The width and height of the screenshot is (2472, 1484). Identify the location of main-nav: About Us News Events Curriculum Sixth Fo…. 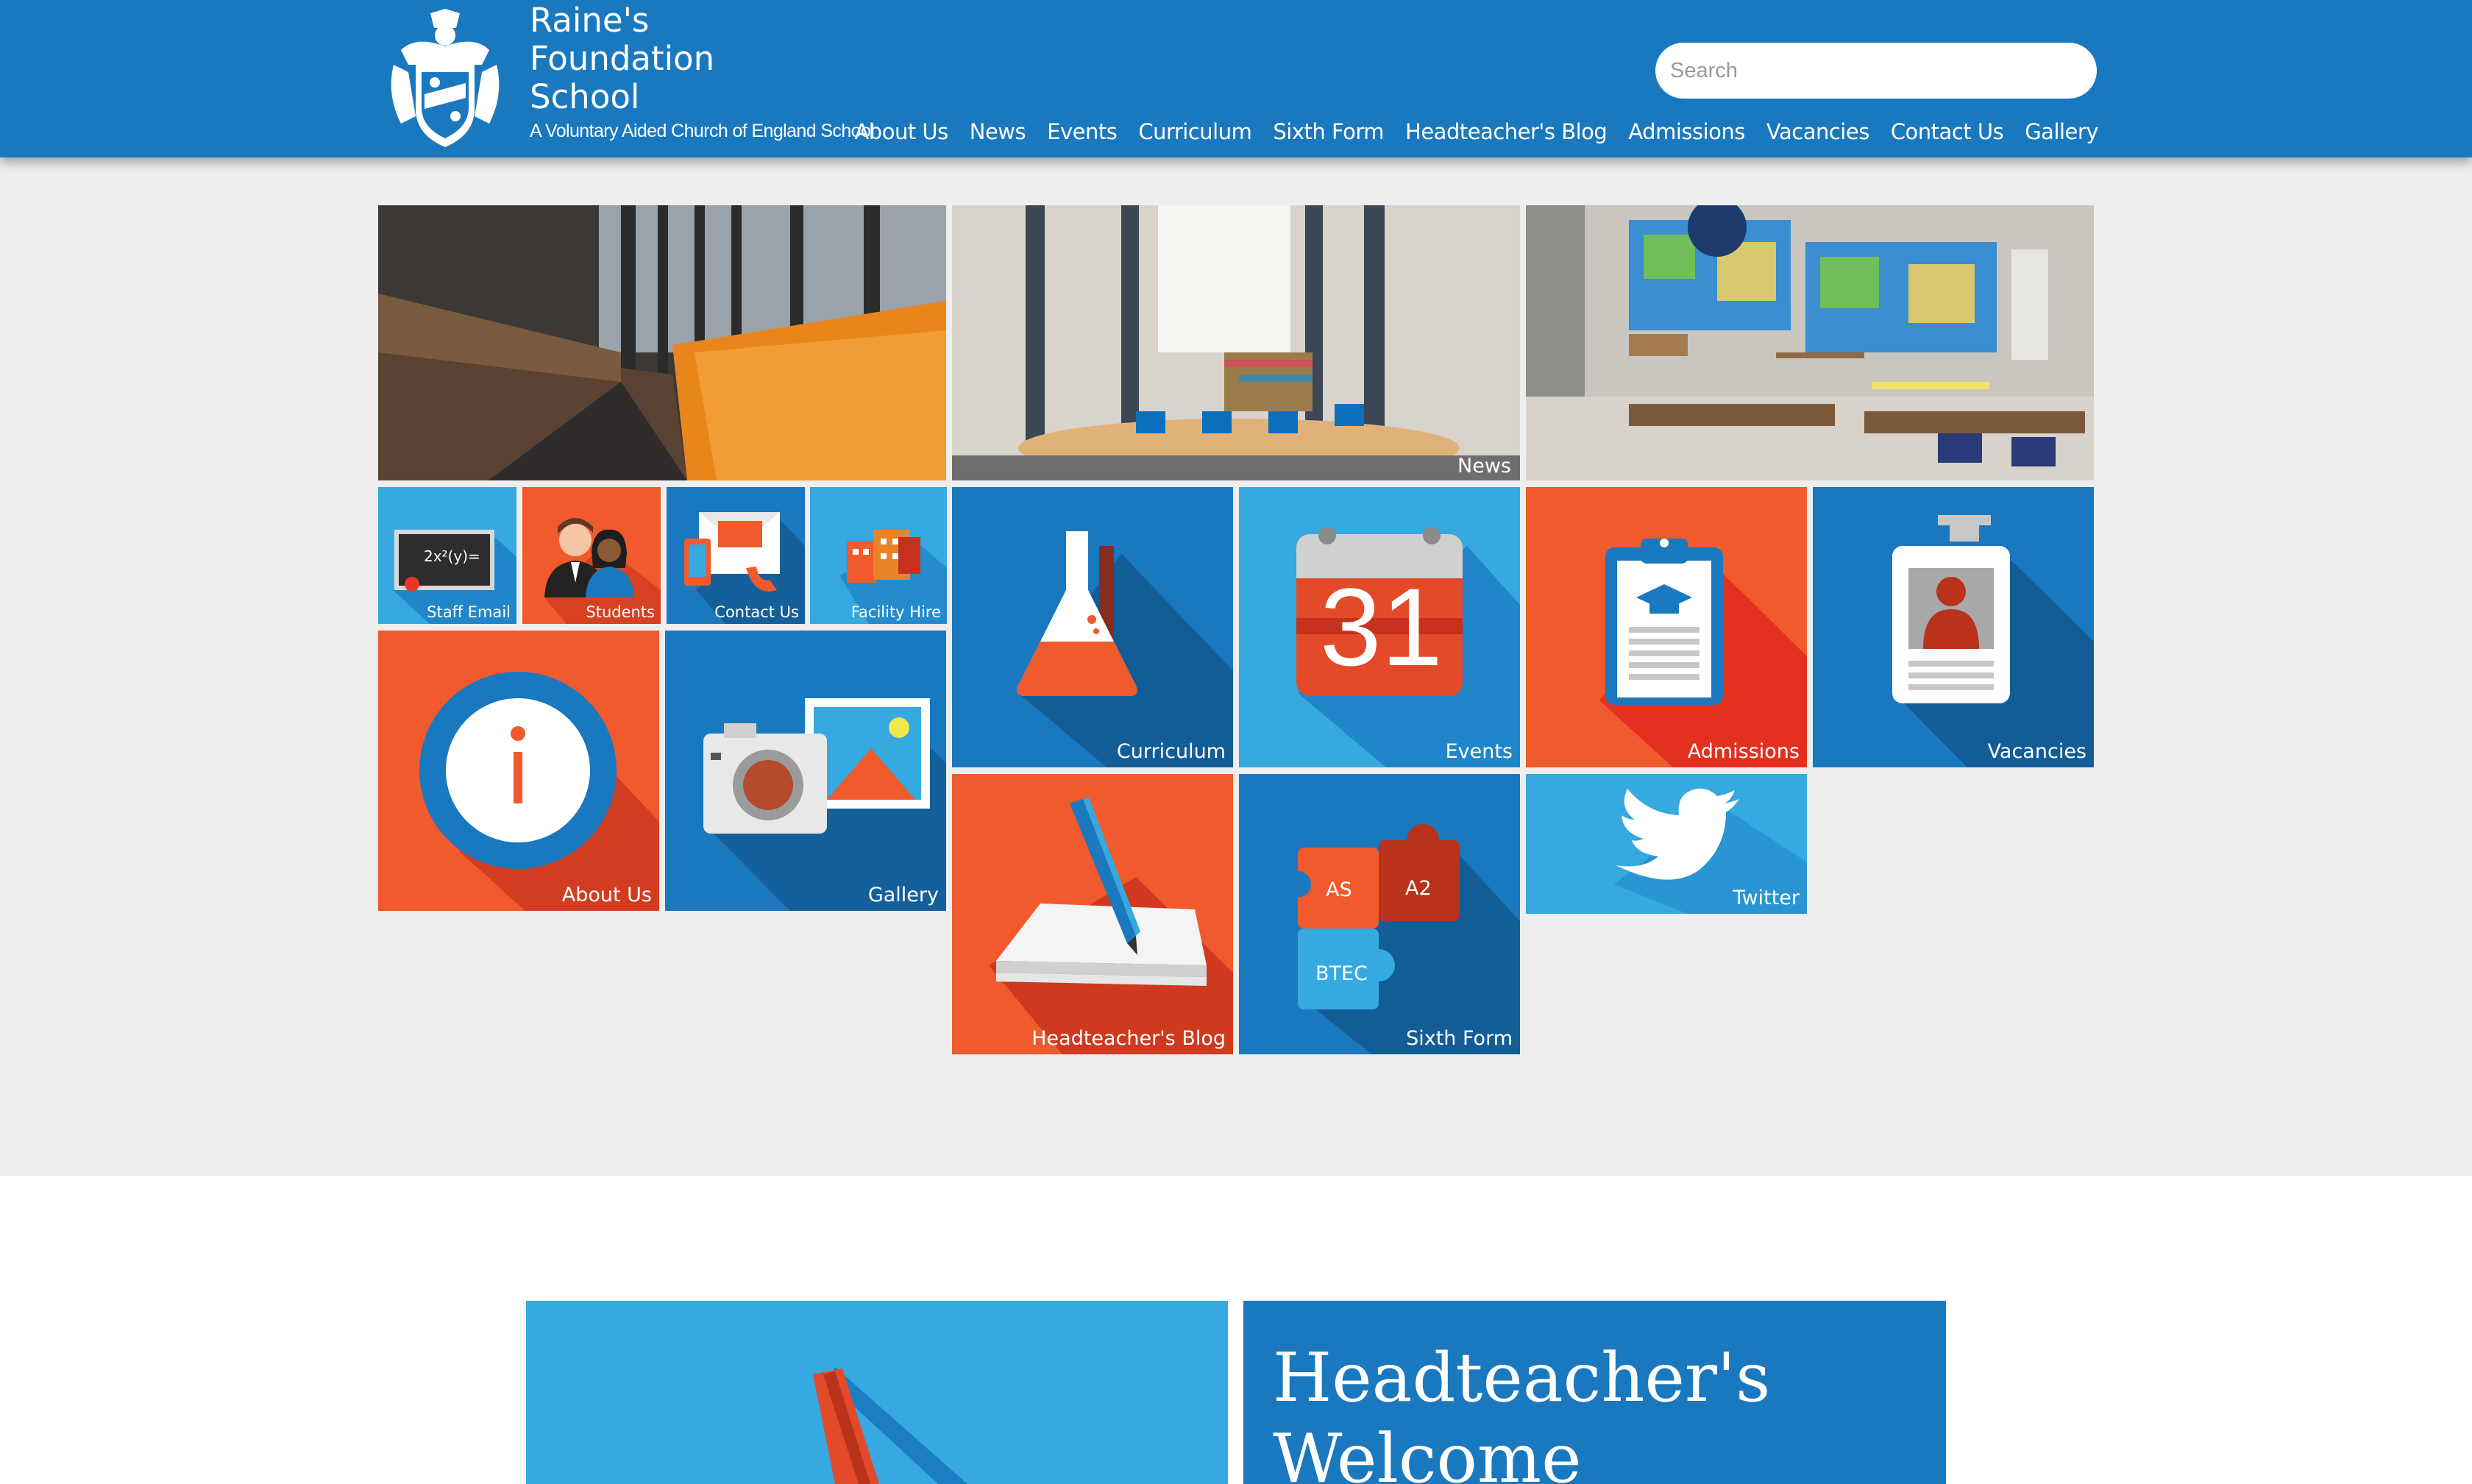
(1476, 131).